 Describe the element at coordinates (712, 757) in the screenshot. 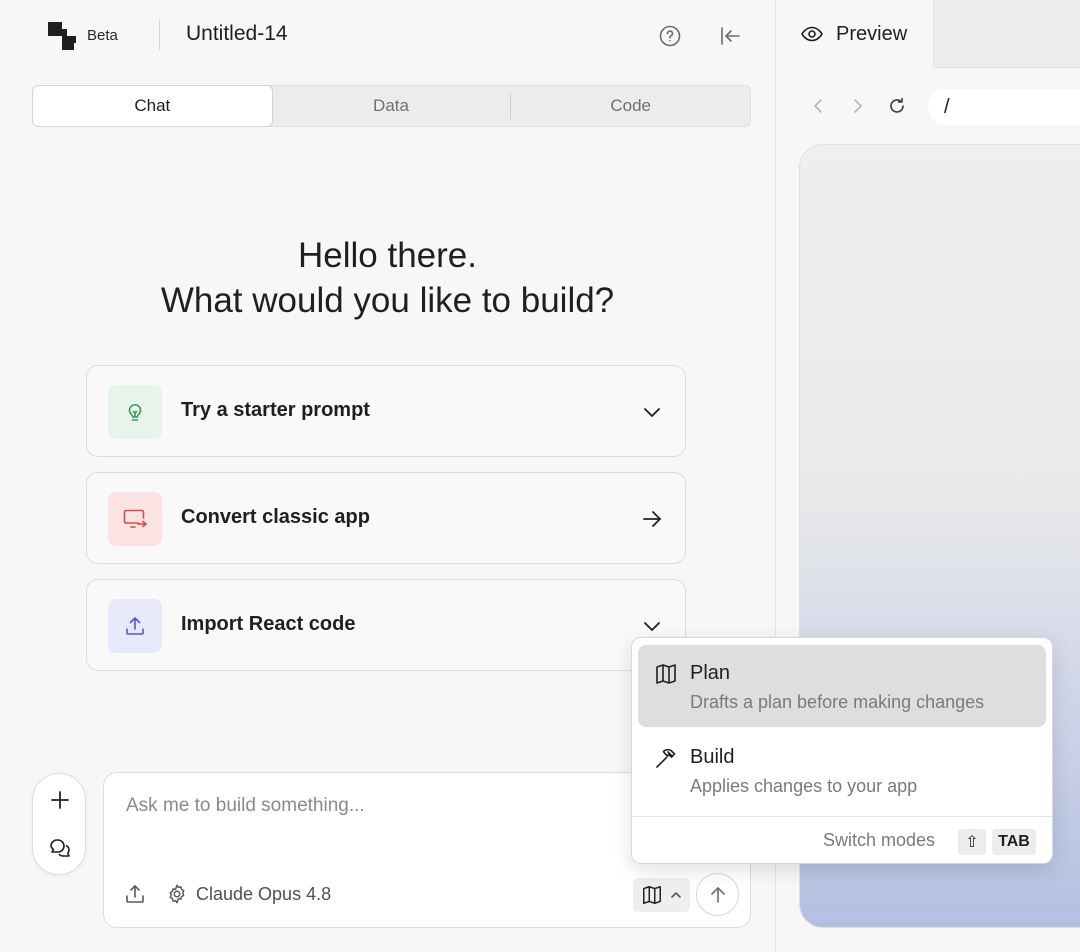

I see `mode-title: Build` at that location.